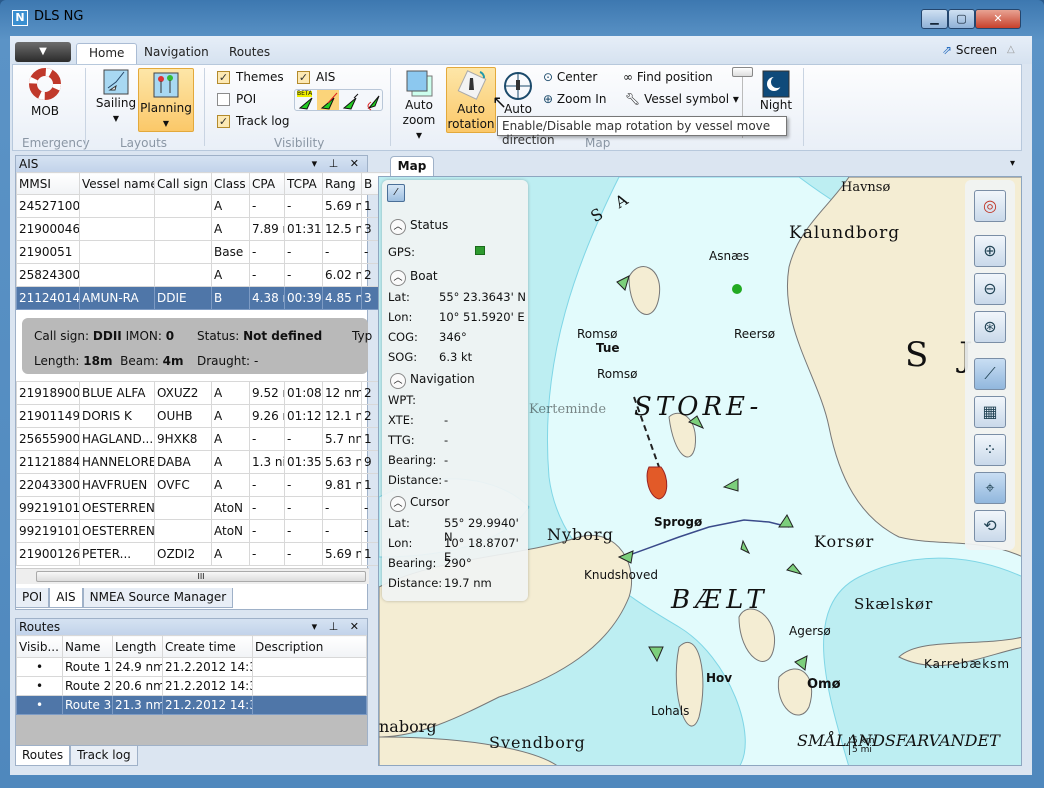  I want to click on group-label-map: Map, so click(598, 143).